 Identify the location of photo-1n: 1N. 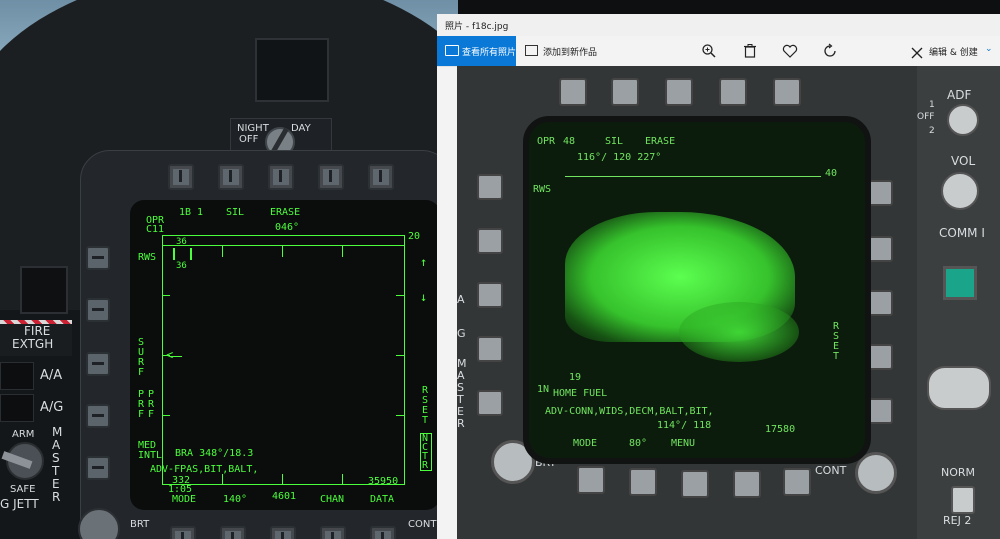
(543, 389).